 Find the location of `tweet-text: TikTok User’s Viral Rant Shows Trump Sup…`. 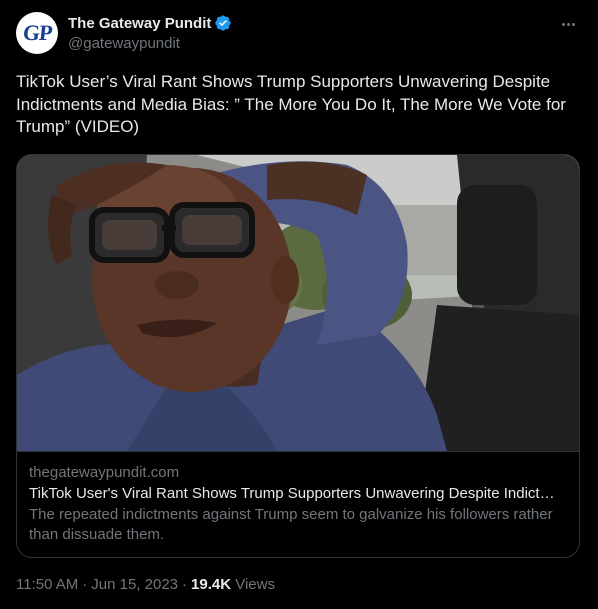

tweet-text: TikTok User’s Viral Rant Shows Trump Sup… is located at coordinates (291, 104).